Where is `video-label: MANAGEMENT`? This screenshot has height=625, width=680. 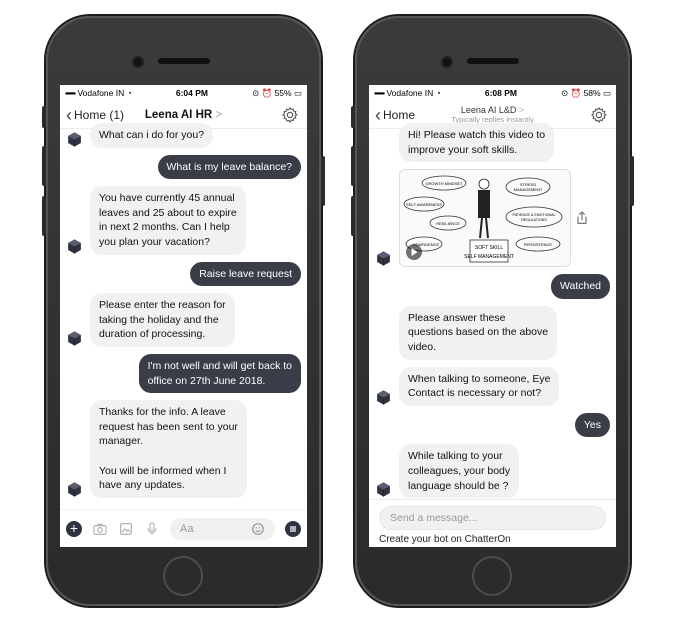
video-label: MANAGEMENT is located at coordinates (528, 189).